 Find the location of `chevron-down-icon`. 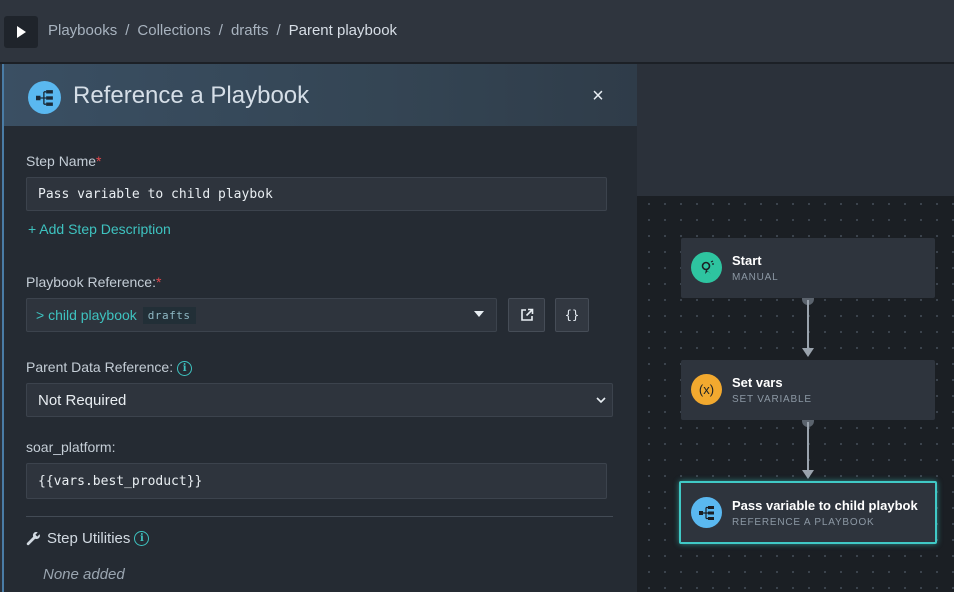

chevron-down-icon is located at coordinates (601, 400).